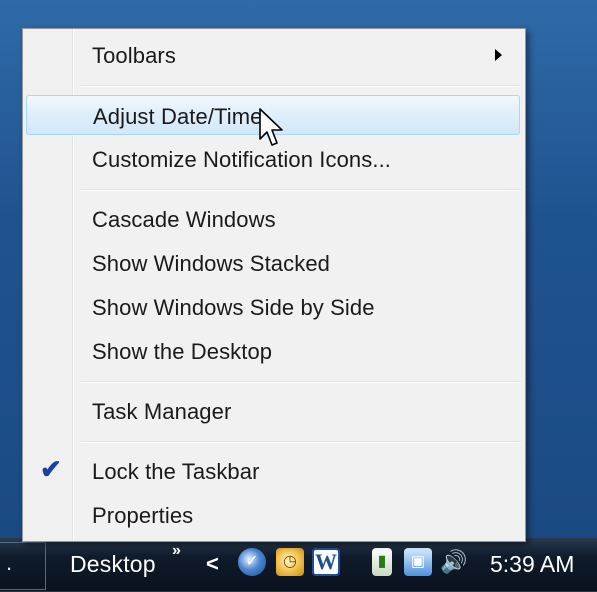 The image size is (597, 592). What do you see at coordinates (271, 127) in the screenshot?
I see `mouse-pointer-icon` at bounding box center [271, 127].